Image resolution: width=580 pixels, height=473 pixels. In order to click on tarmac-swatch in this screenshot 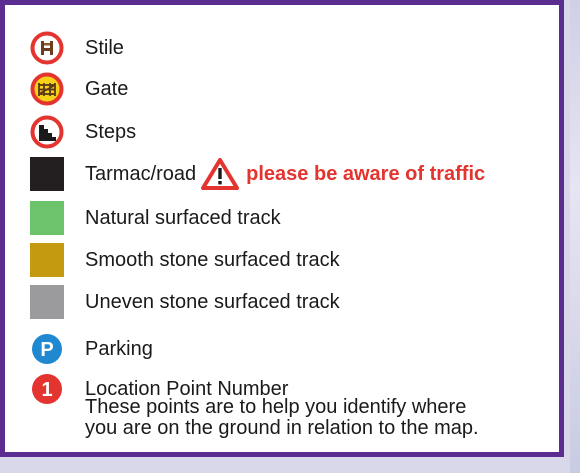, I will do `click(47, 174)`.